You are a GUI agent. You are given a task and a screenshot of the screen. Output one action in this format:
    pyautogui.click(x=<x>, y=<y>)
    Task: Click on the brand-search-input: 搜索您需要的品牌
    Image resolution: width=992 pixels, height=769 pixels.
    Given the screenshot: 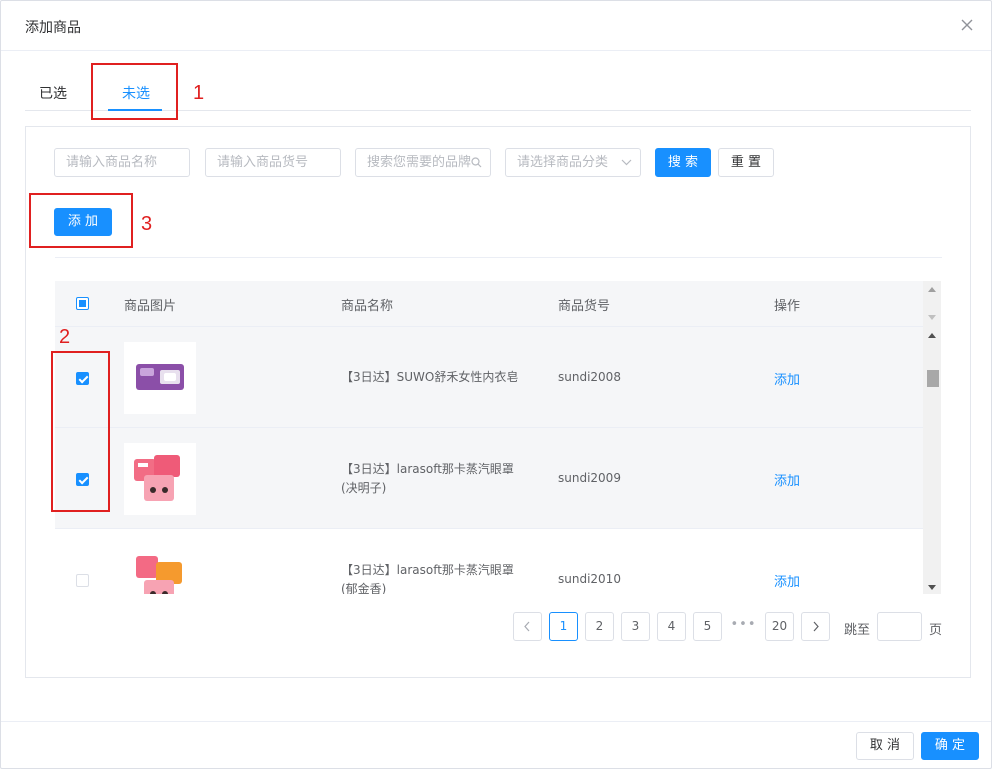 What is the action you would take?
    pyautogui.click(x=423, y=162)
    